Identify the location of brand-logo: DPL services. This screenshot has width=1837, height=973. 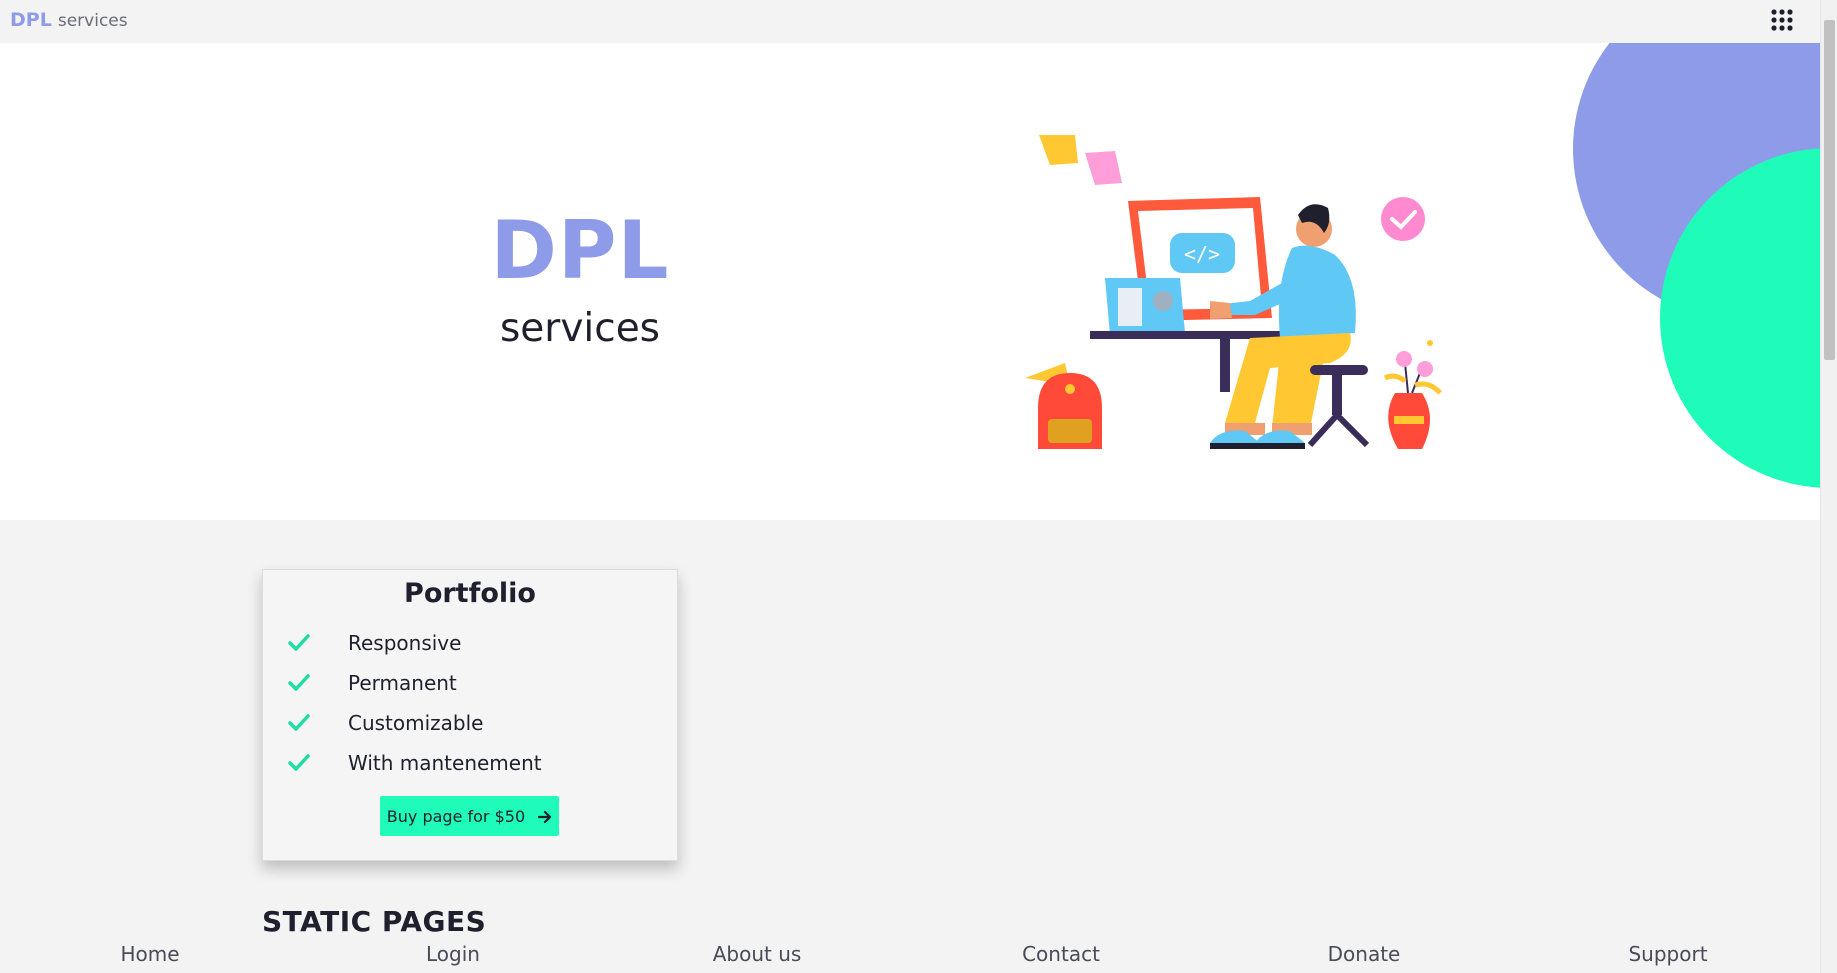
(69, 20).